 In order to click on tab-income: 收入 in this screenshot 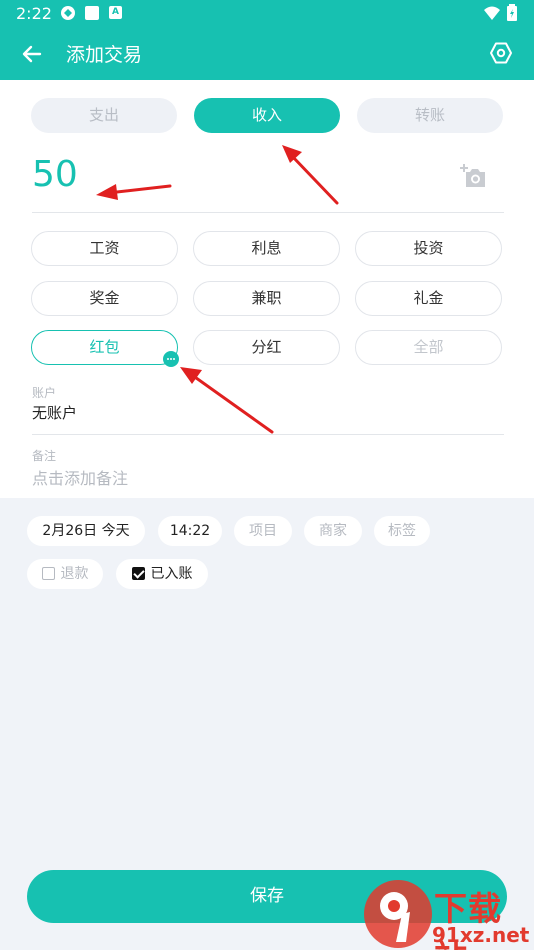, I will do `click(267, 115)`.